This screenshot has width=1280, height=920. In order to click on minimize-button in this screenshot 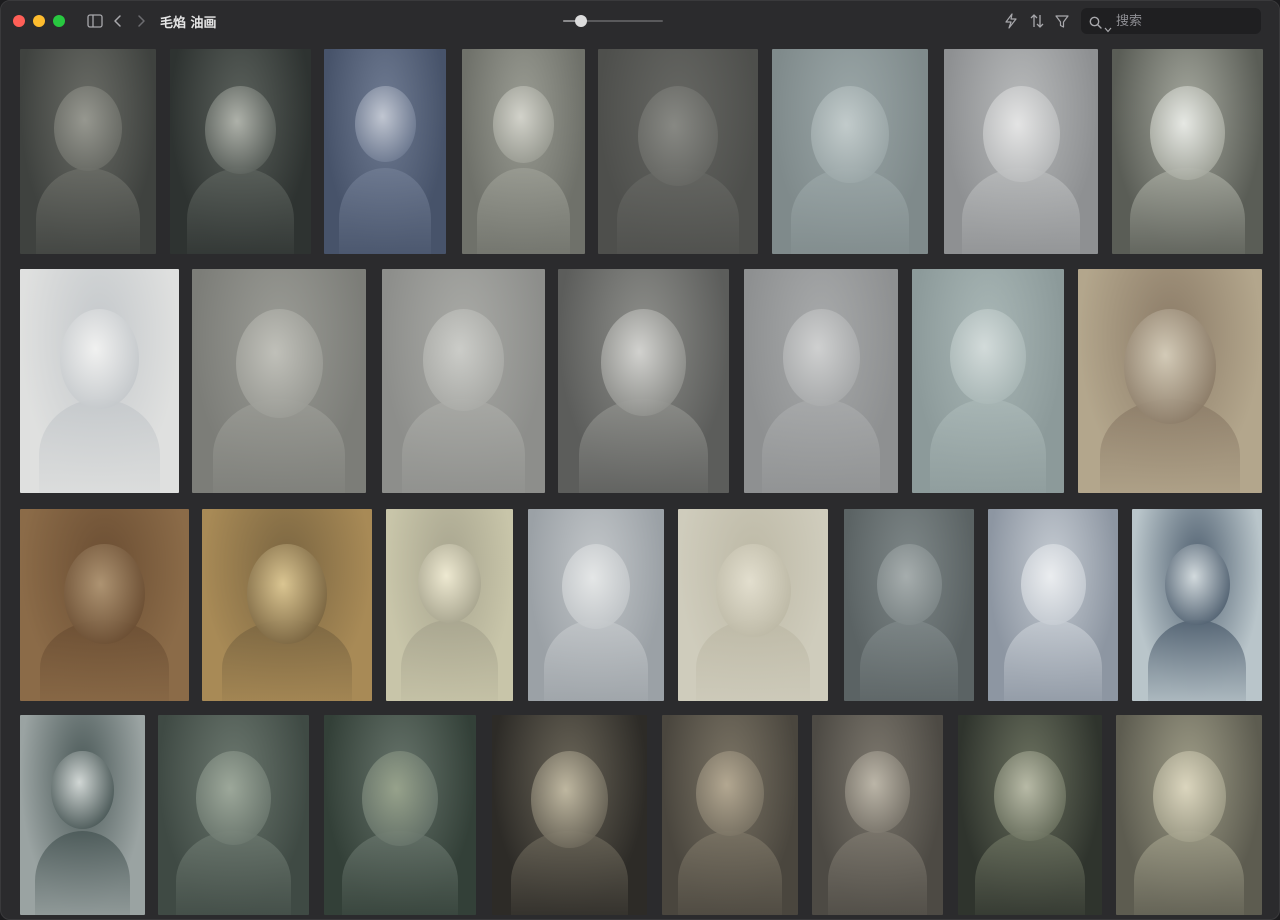, I will do `click(39, 21)`.